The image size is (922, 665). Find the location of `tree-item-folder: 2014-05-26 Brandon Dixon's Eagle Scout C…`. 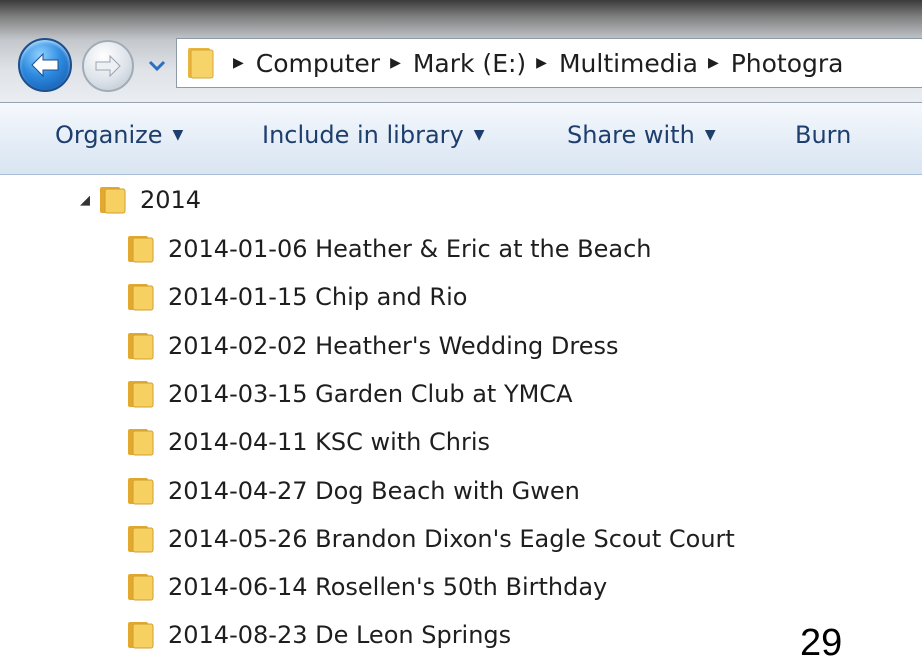

tree-item-folder: 2014-05-26 Brandon Dixon's Eagle Scout C… is located at coordinates (430, 539).